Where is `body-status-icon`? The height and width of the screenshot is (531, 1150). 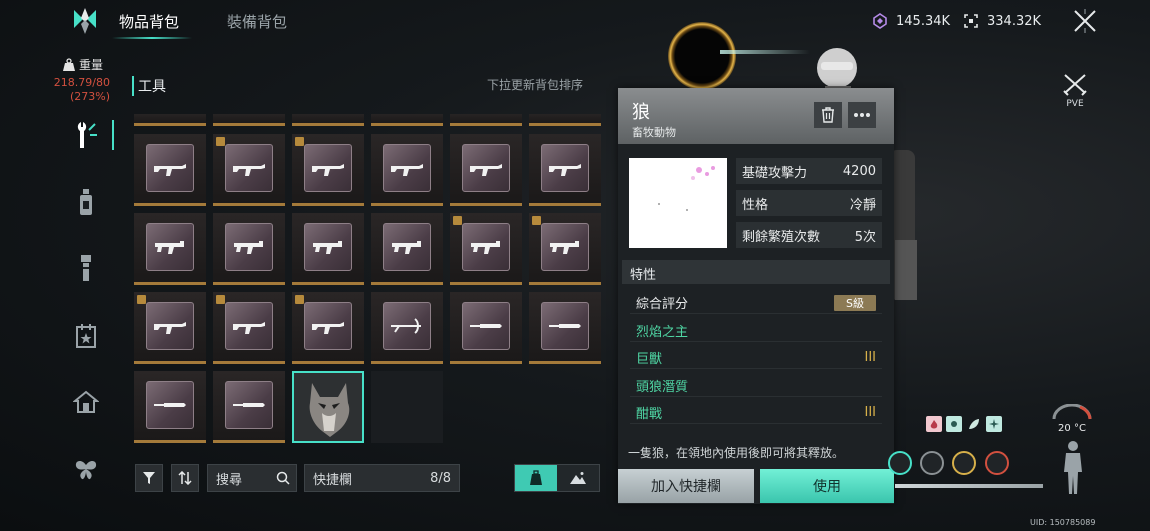
body-status-icon is located at coordinates (1073, 468).